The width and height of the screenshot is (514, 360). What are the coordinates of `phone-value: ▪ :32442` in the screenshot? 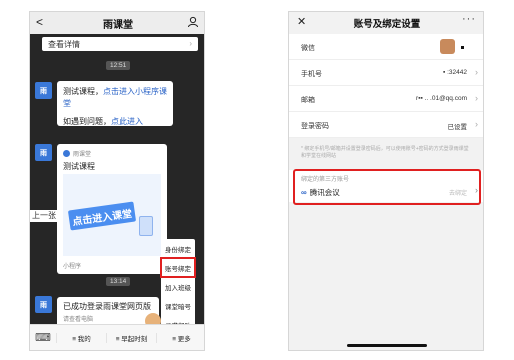 It's located at (455, 72).